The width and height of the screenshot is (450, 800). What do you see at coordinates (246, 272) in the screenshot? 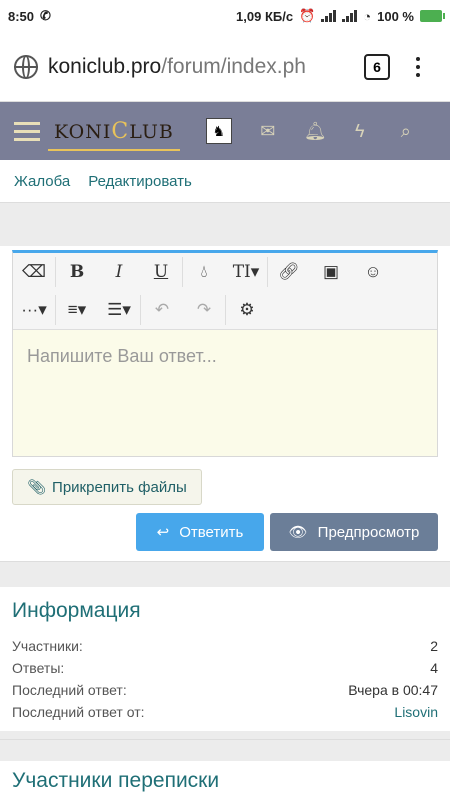
I see `font-size-icon: TI▾` at bounding box center [246, 272].